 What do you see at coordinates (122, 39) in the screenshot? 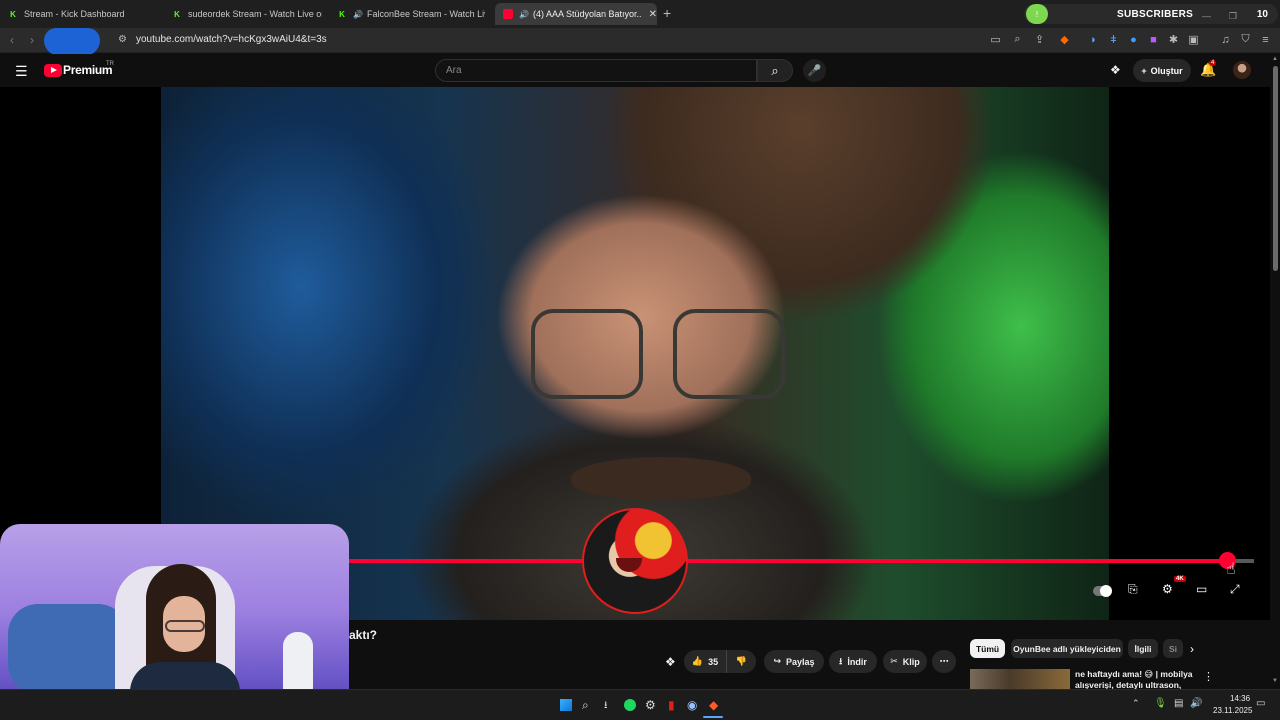
I see `site-settings-icon: ⚙` at bounding box center [122, 39].